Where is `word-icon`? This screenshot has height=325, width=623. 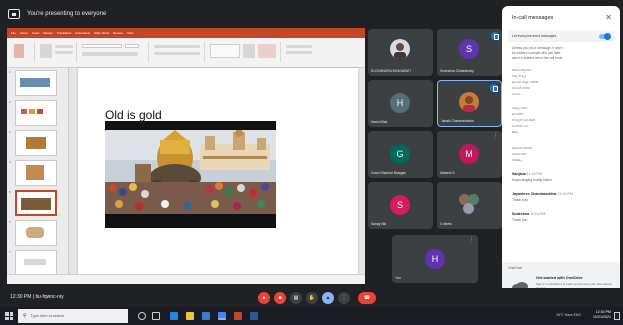 word-icon is located at coordinates (254, 316).